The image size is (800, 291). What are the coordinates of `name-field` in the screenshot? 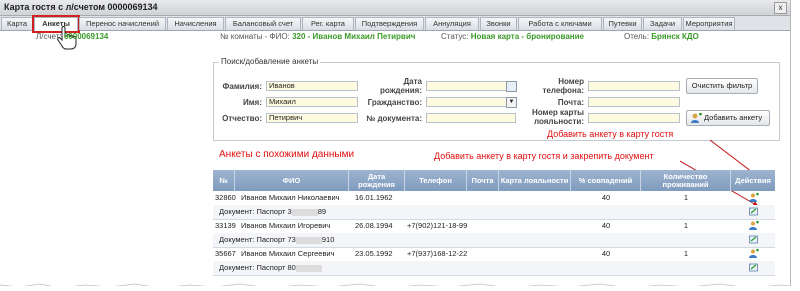 It's located at (312, 102).